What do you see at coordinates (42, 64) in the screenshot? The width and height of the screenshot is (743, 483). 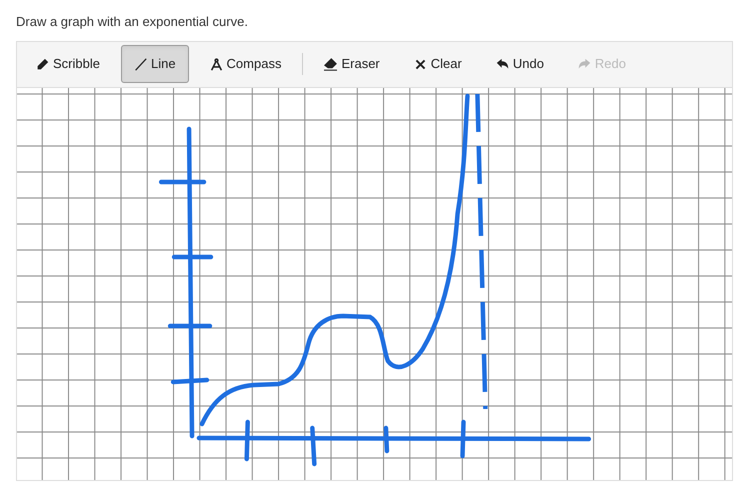 I see `pencil-icon` at bounding box center [42, 64].